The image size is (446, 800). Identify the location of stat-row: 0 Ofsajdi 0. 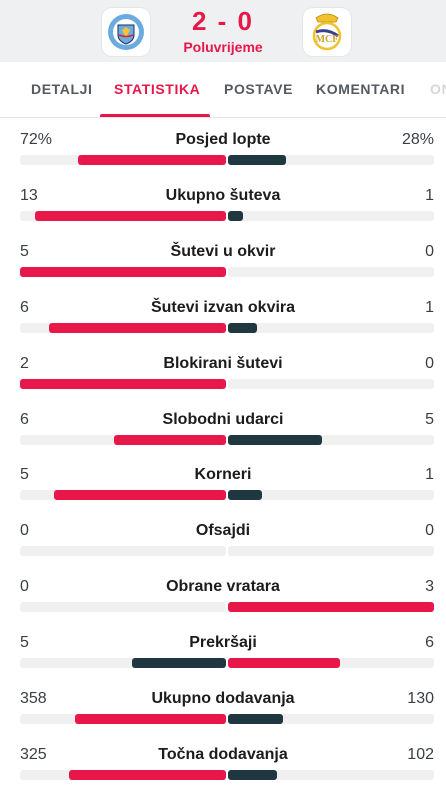
(223, 537).